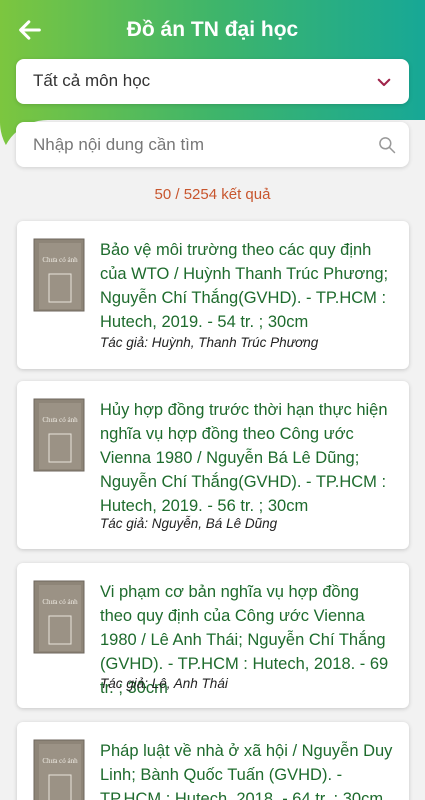 The height and width of the screenshot is (800, 425). What do you see at coordinates (164, 683) in the screenshot?
I see `card-author: Tác giả: Lê, Anh Thái` at bounding box center [164, 683].